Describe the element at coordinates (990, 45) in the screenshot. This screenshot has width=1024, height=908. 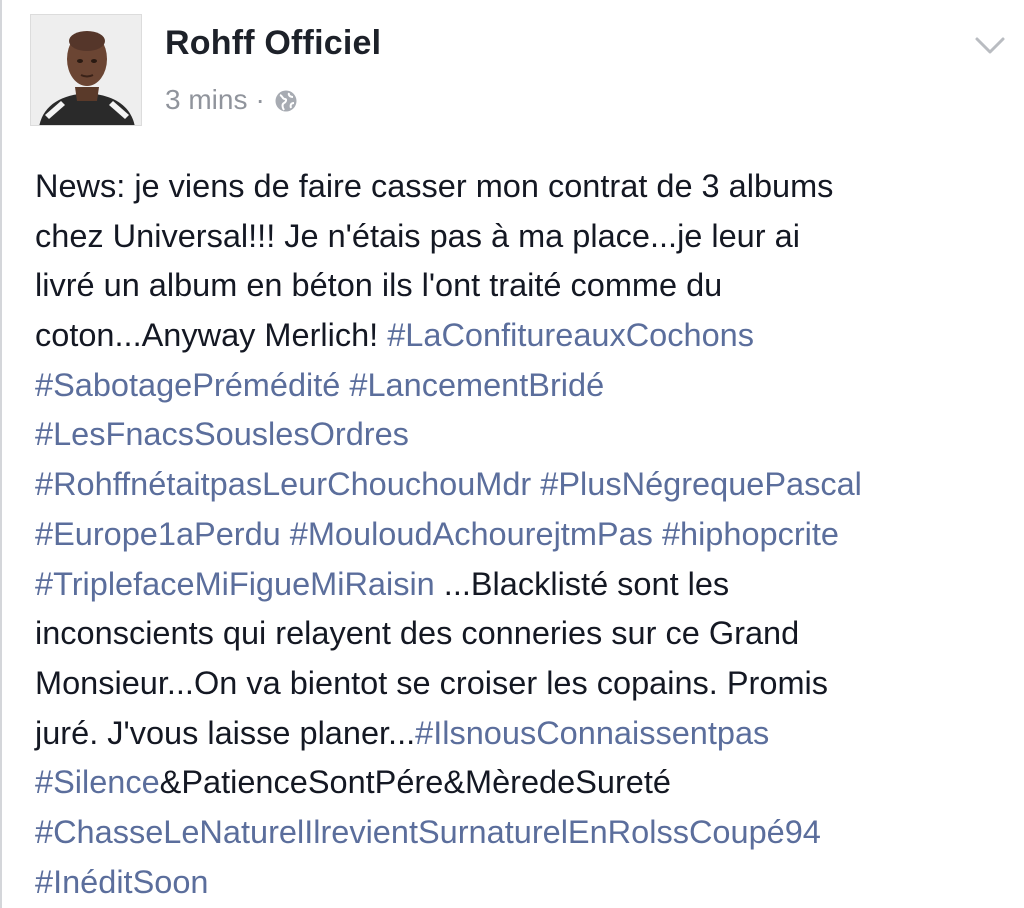
I see `chevron-down-icon` at that location.